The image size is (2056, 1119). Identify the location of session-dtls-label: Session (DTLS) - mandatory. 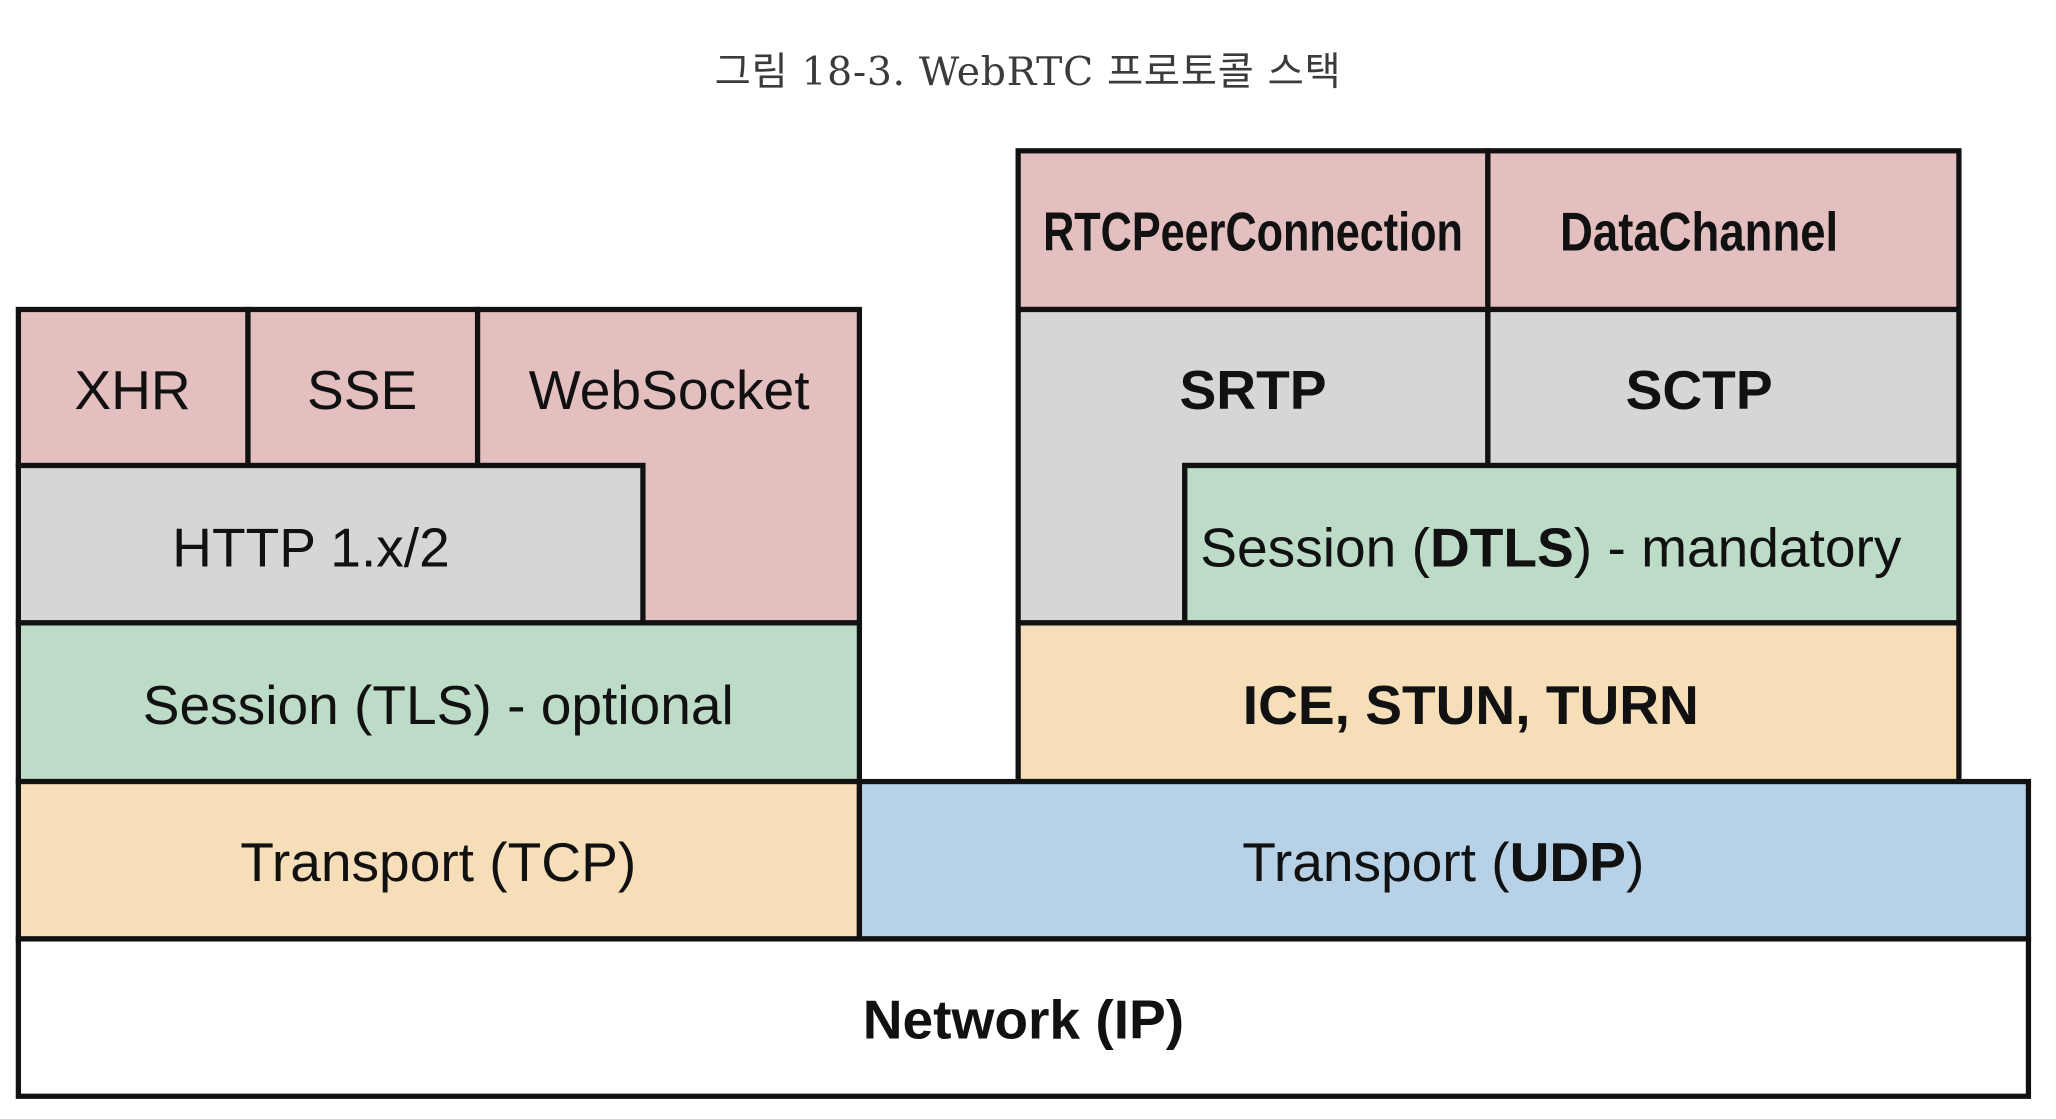
(1551, 548).